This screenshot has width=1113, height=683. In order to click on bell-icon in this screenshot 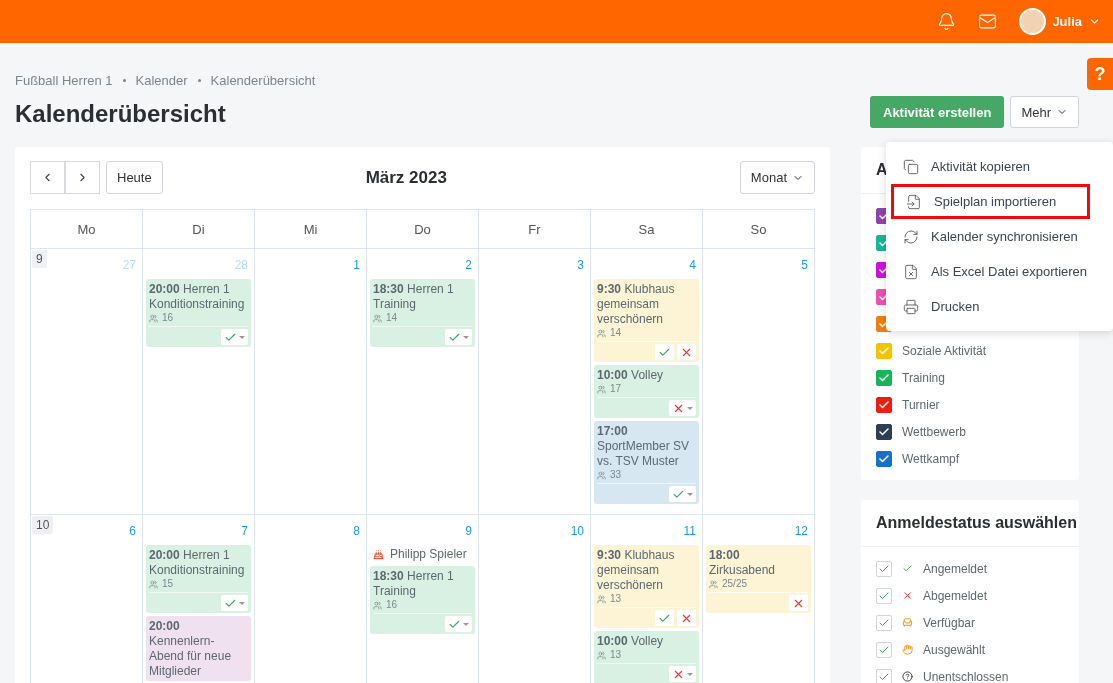, I will do `click(947, 21)`.